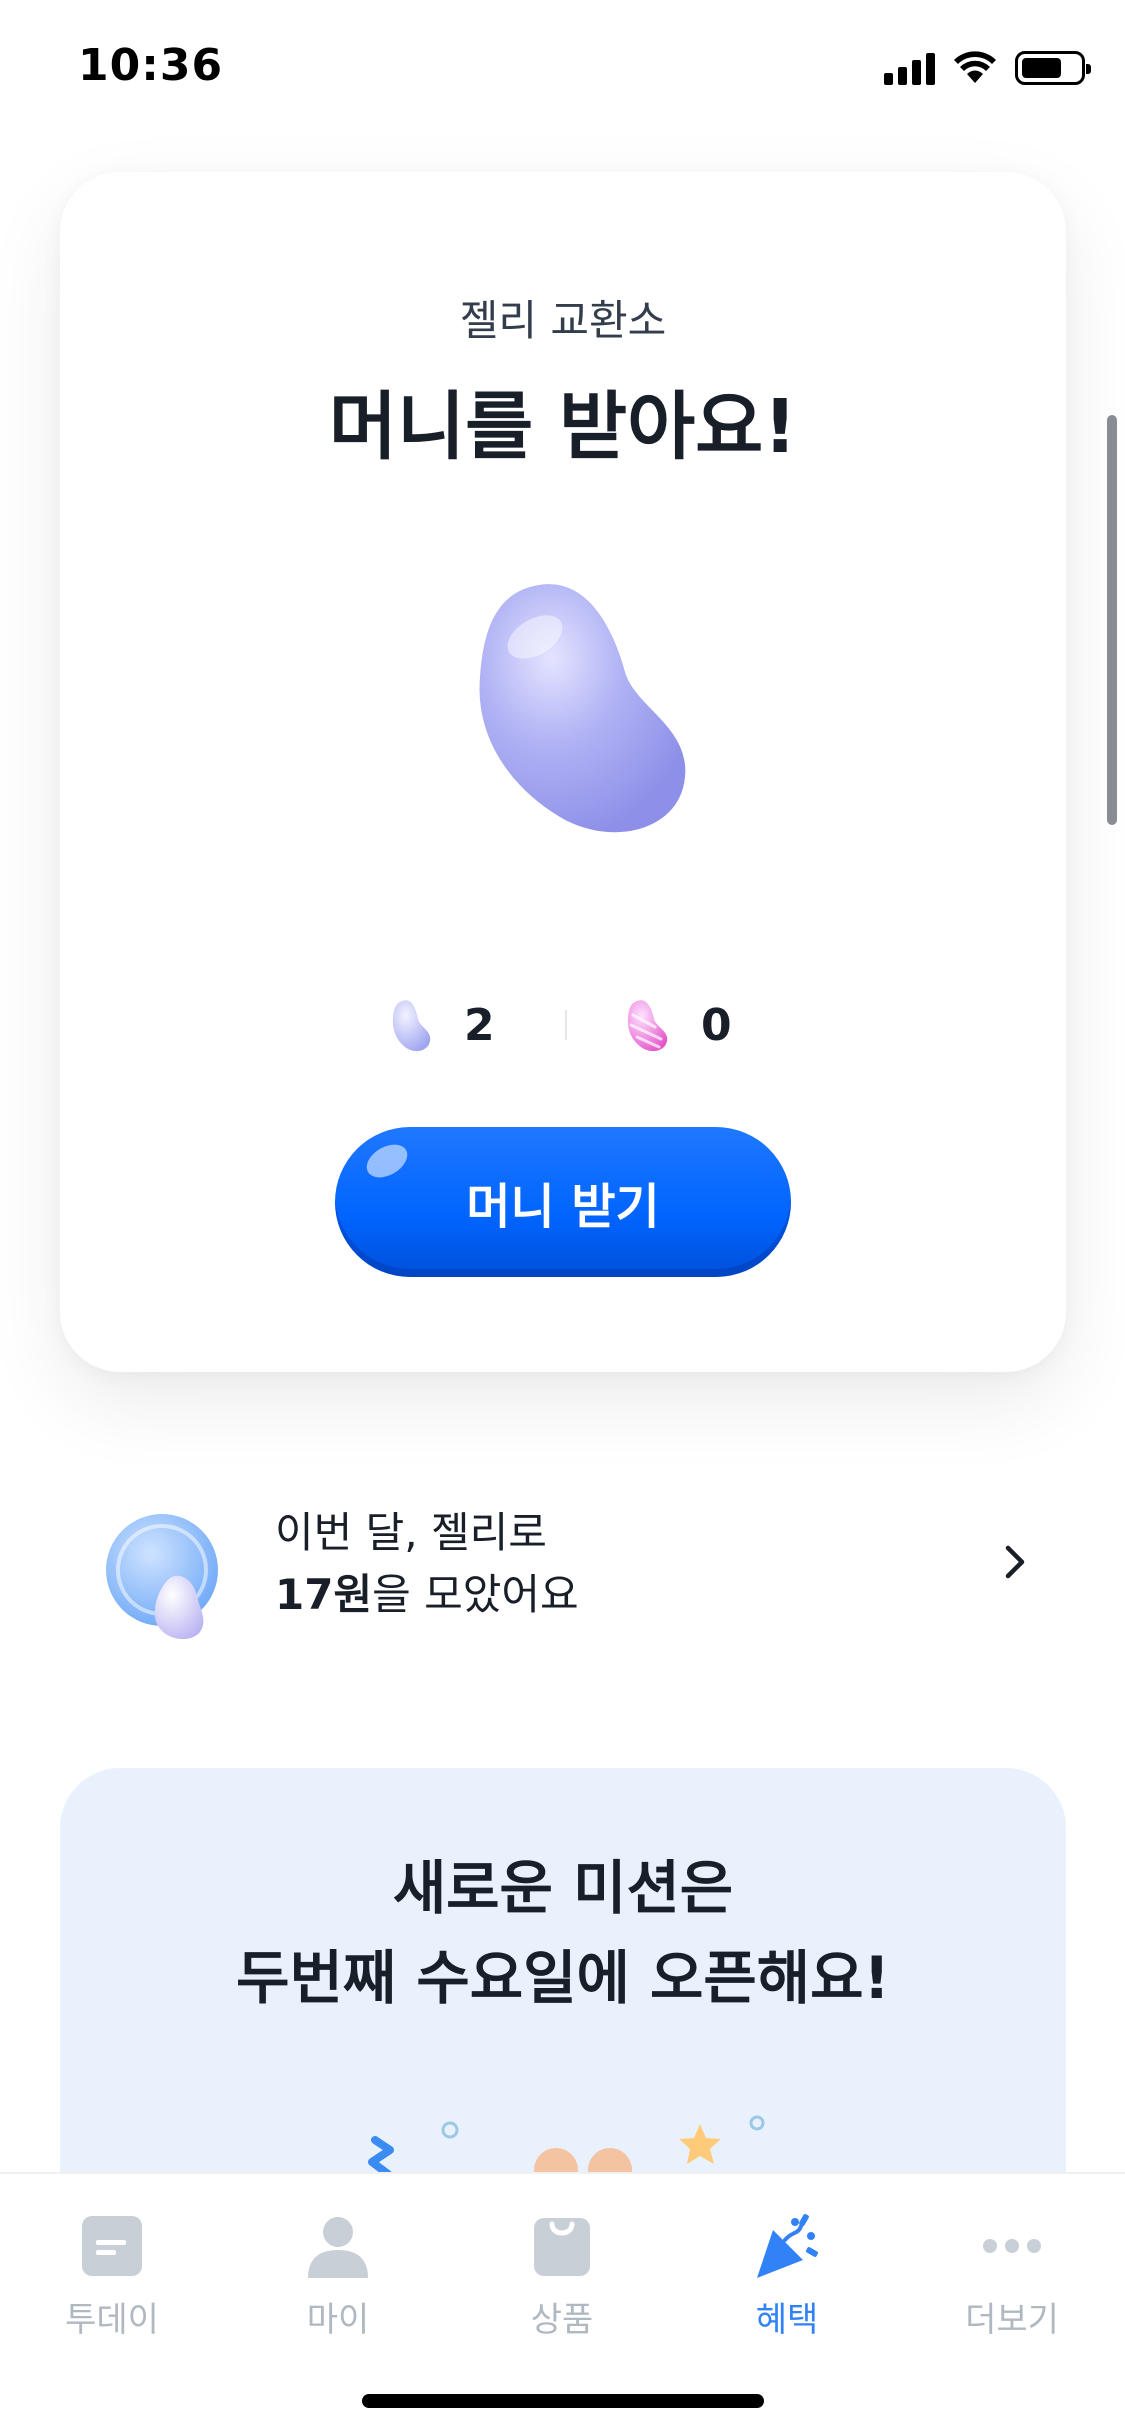 The image size is (1125, 2436). I want to click on mission-title: 새로운 미션은 두번째 수요일에 오픈해요!, so click(563, 1933).